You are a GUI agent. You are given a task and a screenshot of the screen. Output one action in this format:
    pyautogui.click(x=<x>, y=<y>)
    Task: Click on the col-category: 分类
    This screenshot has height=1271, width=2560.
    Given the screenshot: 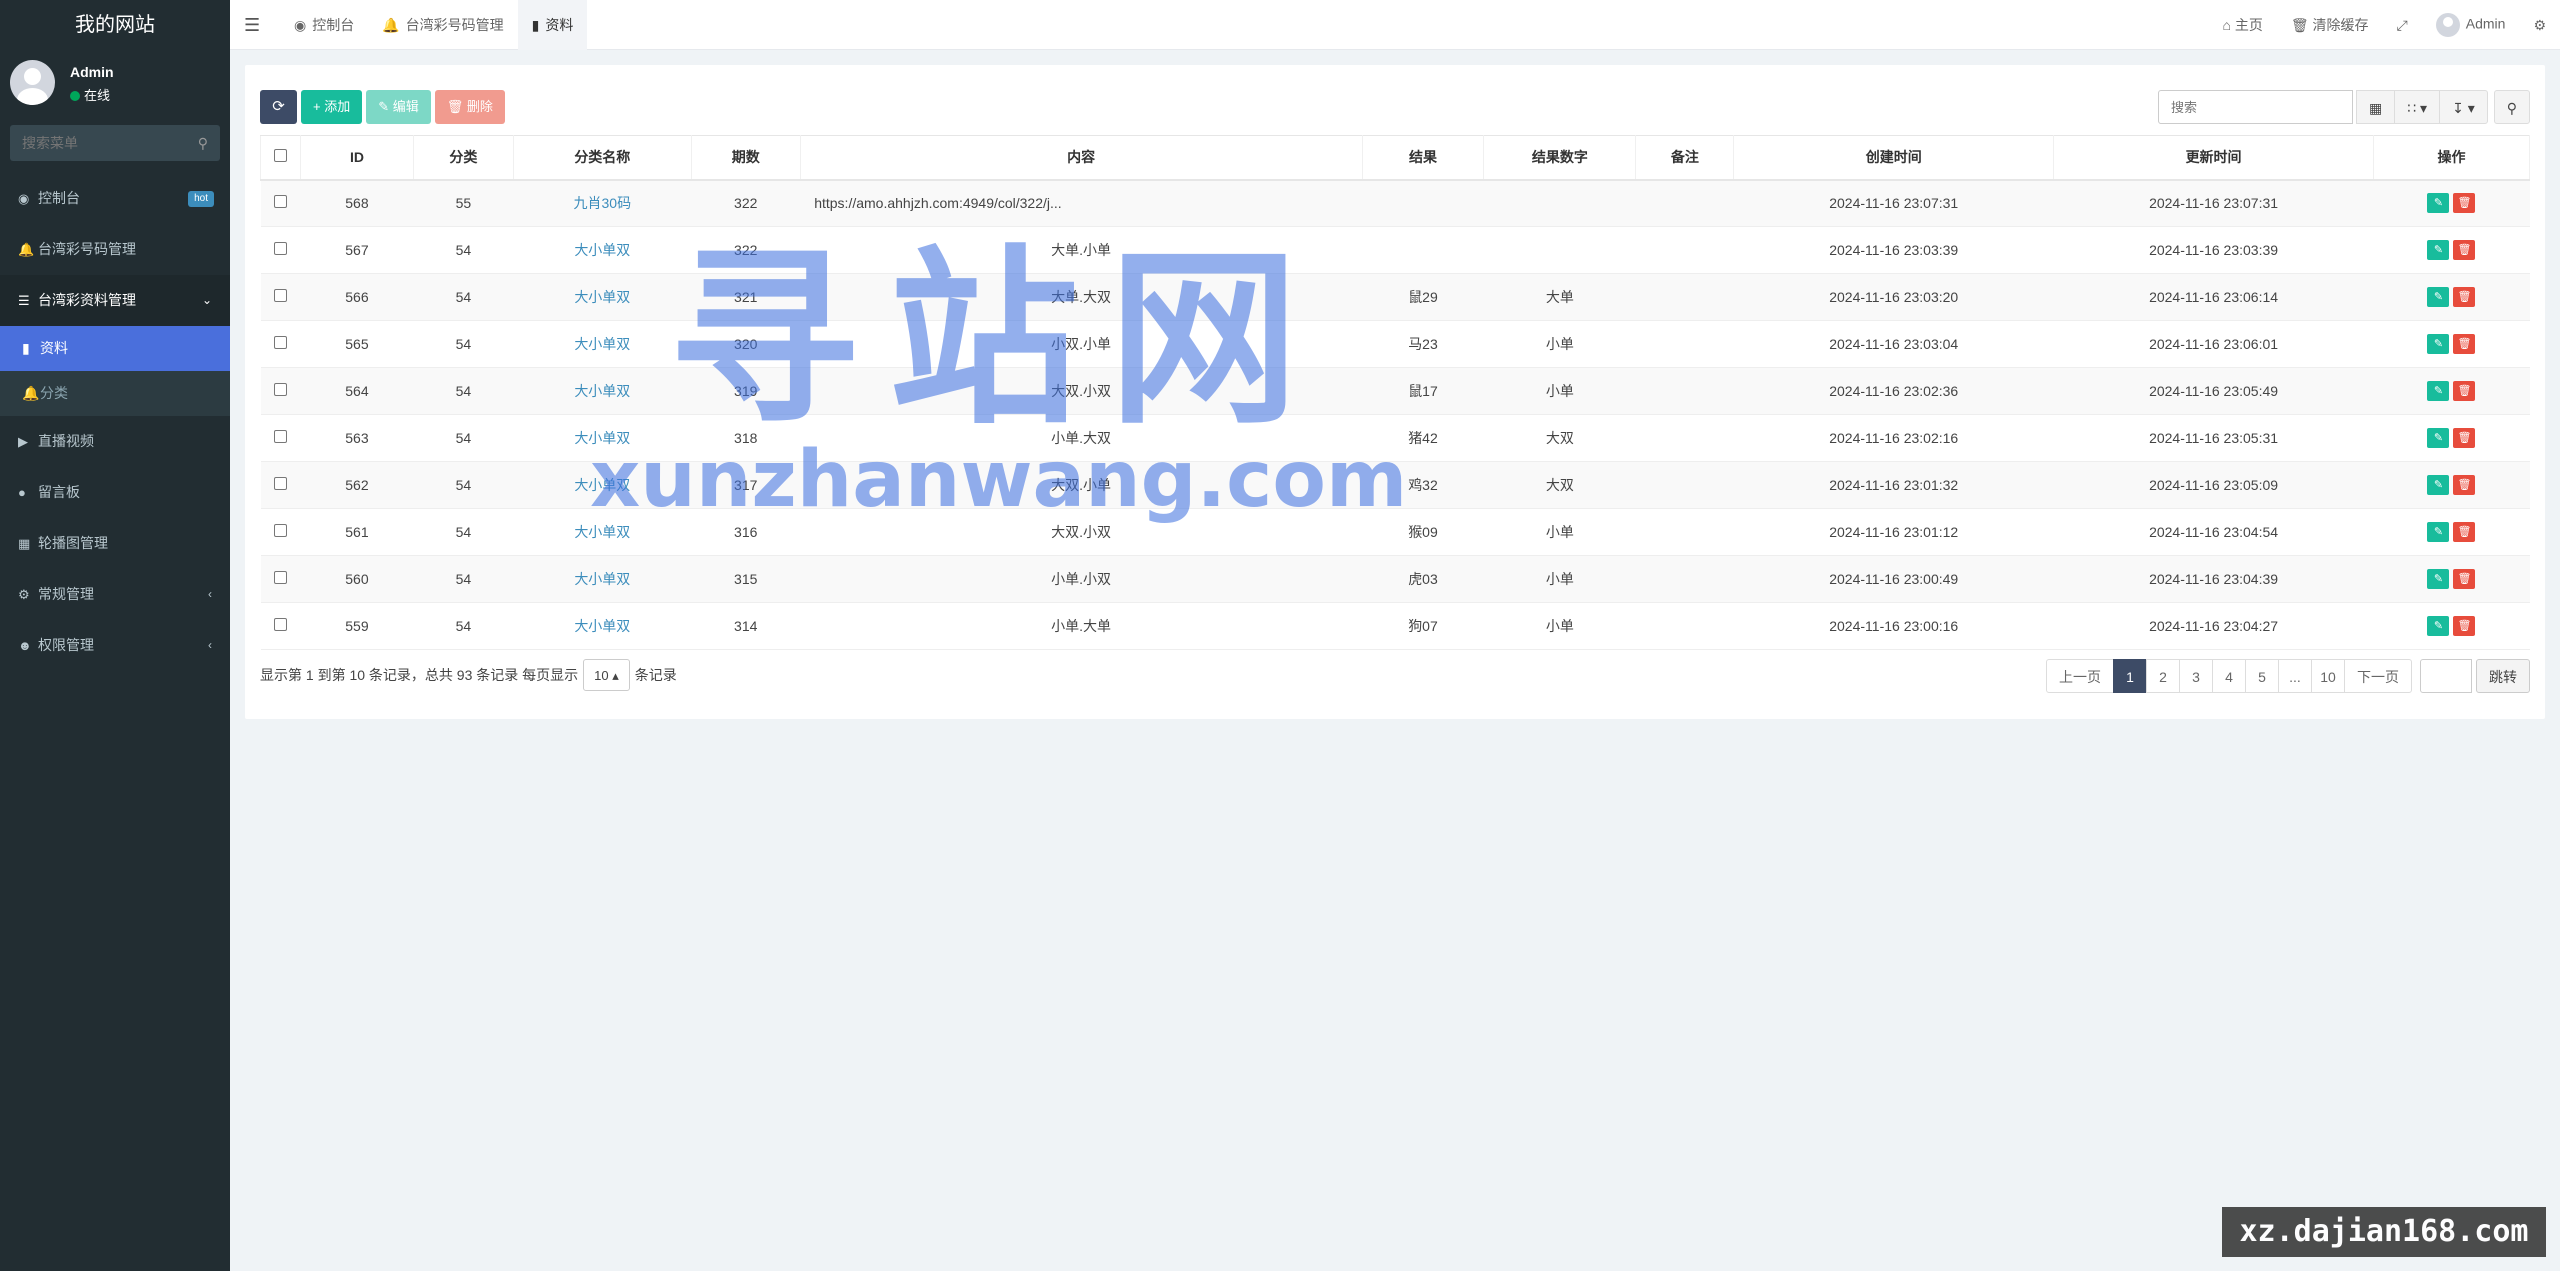 What is the action you would take?
    pyautogui.click(x=463, y=158)
    